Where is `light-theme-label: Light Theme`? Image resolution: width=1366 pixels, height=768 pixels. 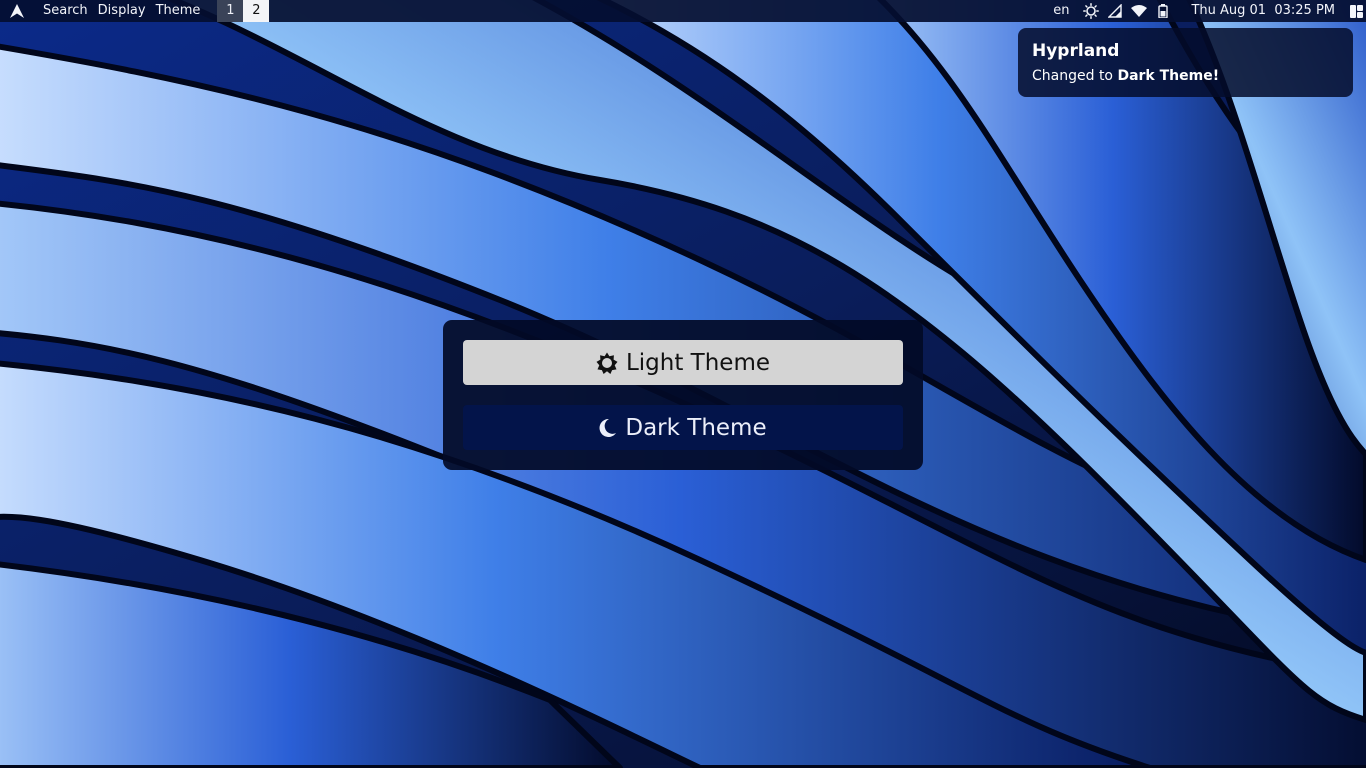 light-theme-label: Light Theme is located at coordinates (698, 362).